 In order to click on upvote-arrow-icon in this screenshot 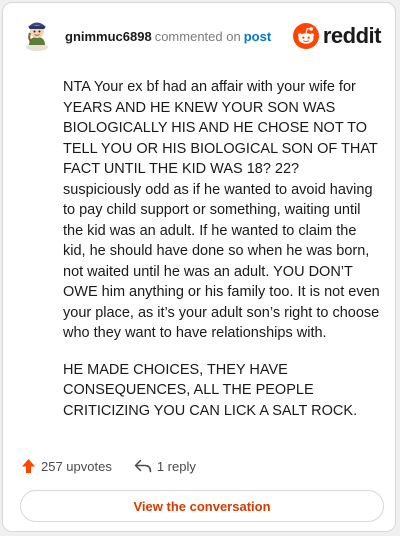, I will do `click(28, 466)`.